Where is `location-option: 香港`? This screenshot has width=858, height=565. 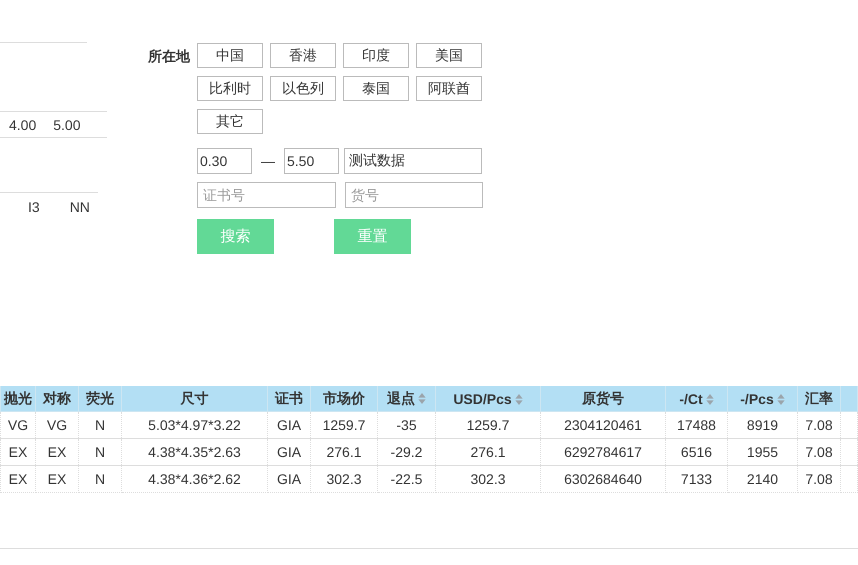 location-option: 香港 is located at coordinates (303, 55).